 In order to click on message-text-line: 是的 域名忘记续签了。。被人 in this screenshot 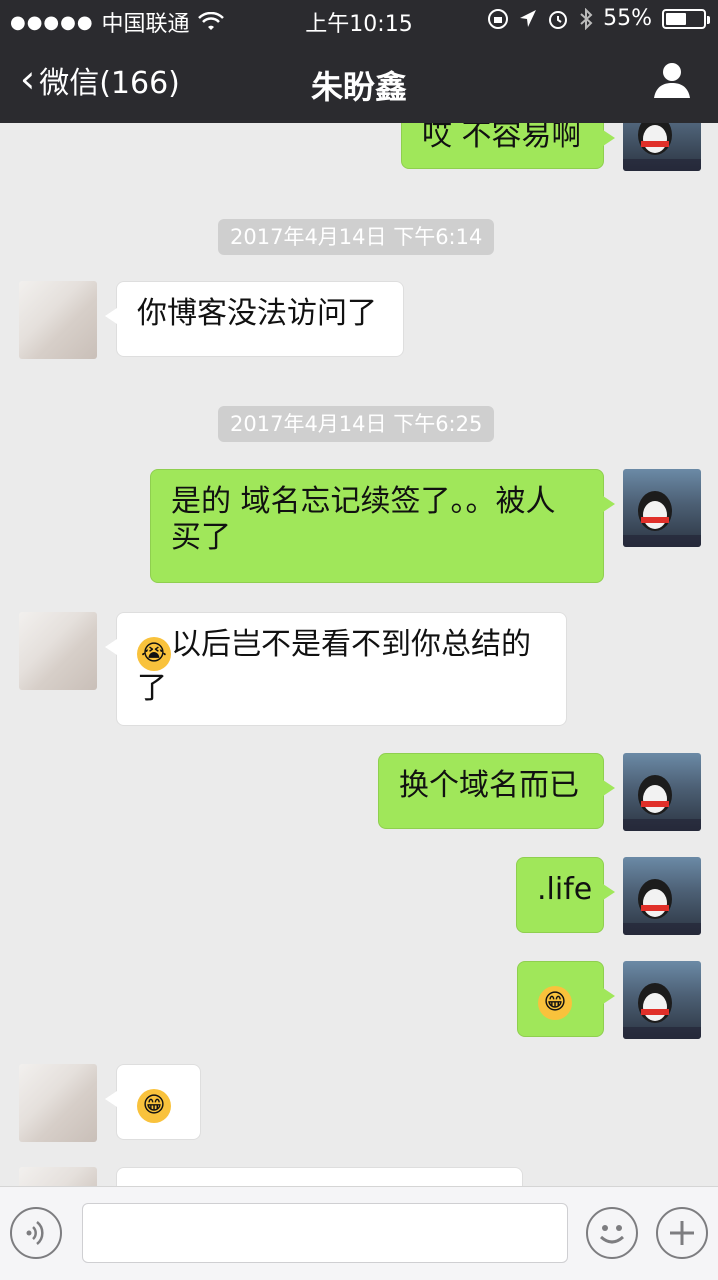, I will do `click(363, 501)`.